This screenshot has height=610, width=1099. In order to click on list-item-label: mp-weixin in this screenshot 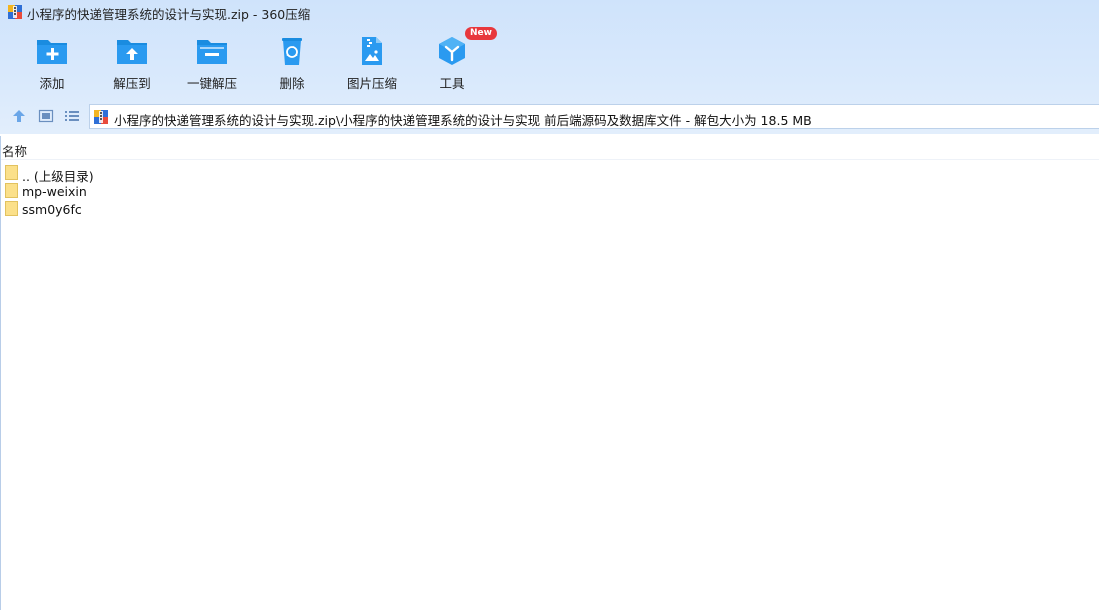, I will do `click(54, 191)`.